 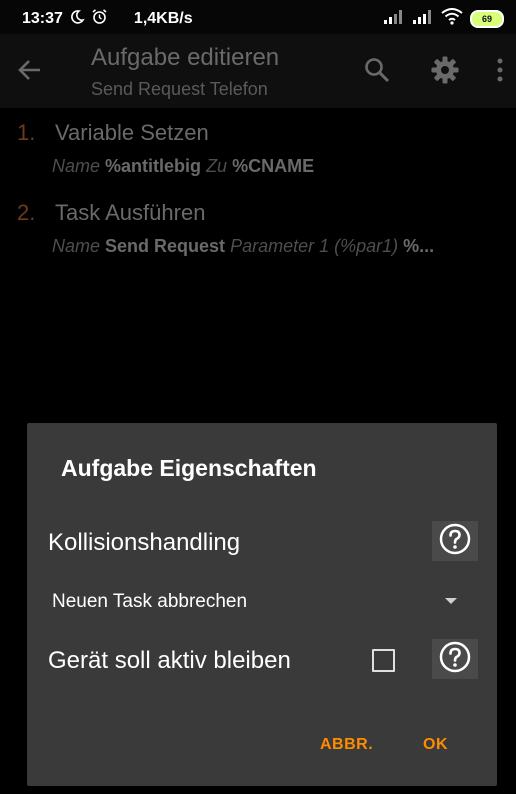 What do you see at coordinates (163, 18) in the screenshot?
I see `network-speed: 1,4KB/s` at bounding box center [163, 18].